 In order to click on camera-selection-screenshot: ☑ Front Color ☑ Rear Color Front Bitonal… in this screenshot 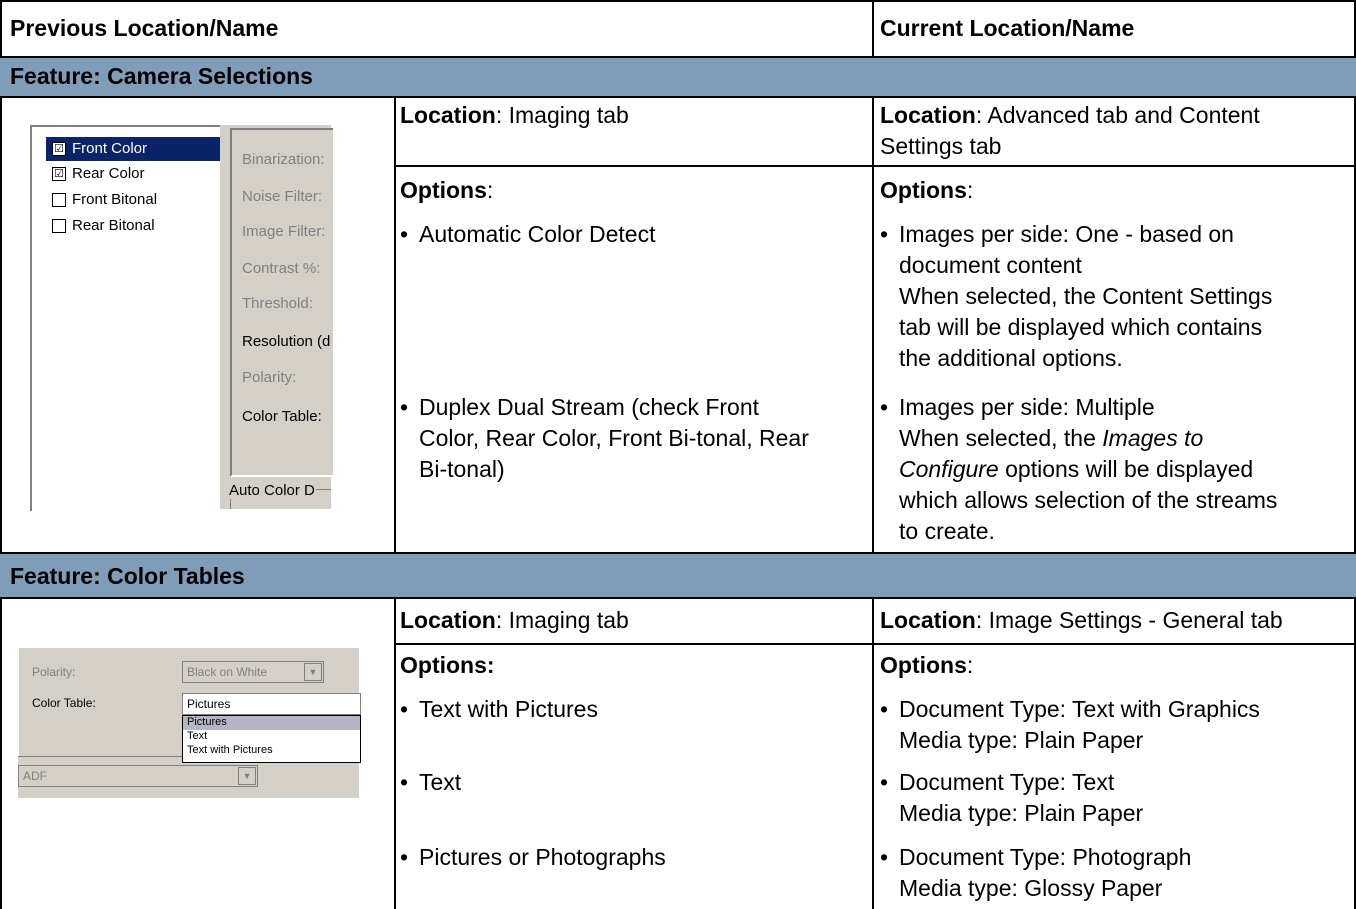, I will do `click(181, 318)`.